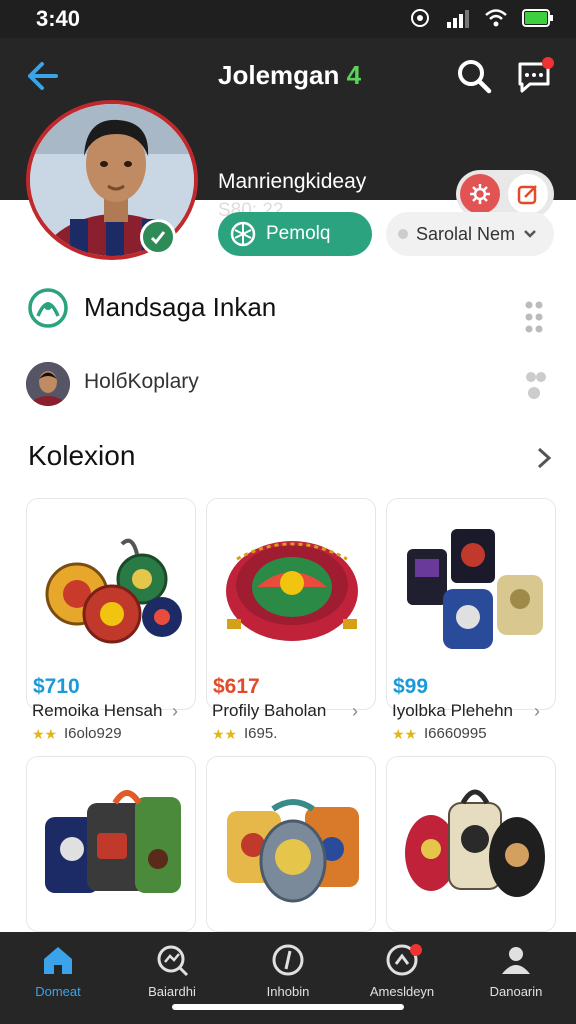 Image resolution: width=576 pixels, height=1024 pixels. What do you see at coordinates (288, 1007) in the screenshot?
I see `home-indicator` at bounding box center [288, 1007].